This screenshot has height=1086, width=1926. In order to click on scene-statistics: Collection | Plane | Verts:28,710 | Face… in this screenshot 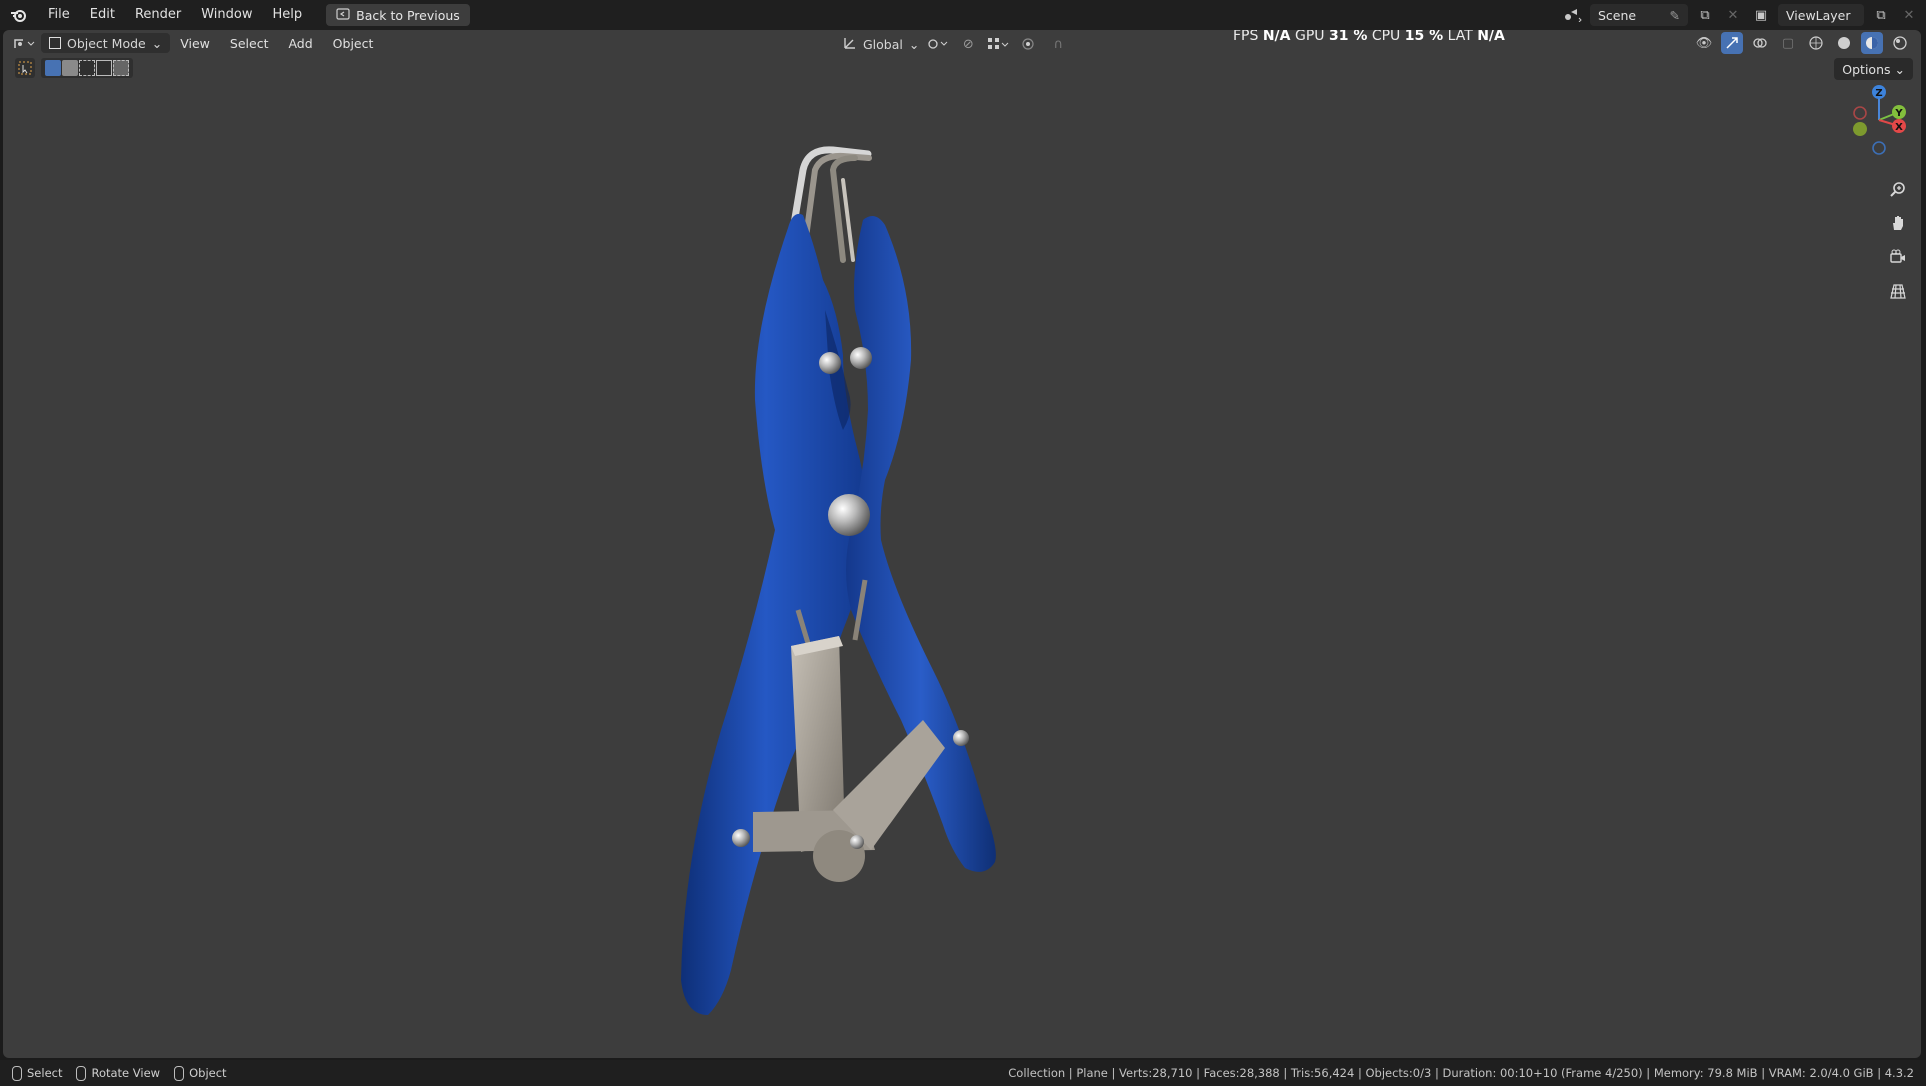, I will do `click(1461, 1073)`.